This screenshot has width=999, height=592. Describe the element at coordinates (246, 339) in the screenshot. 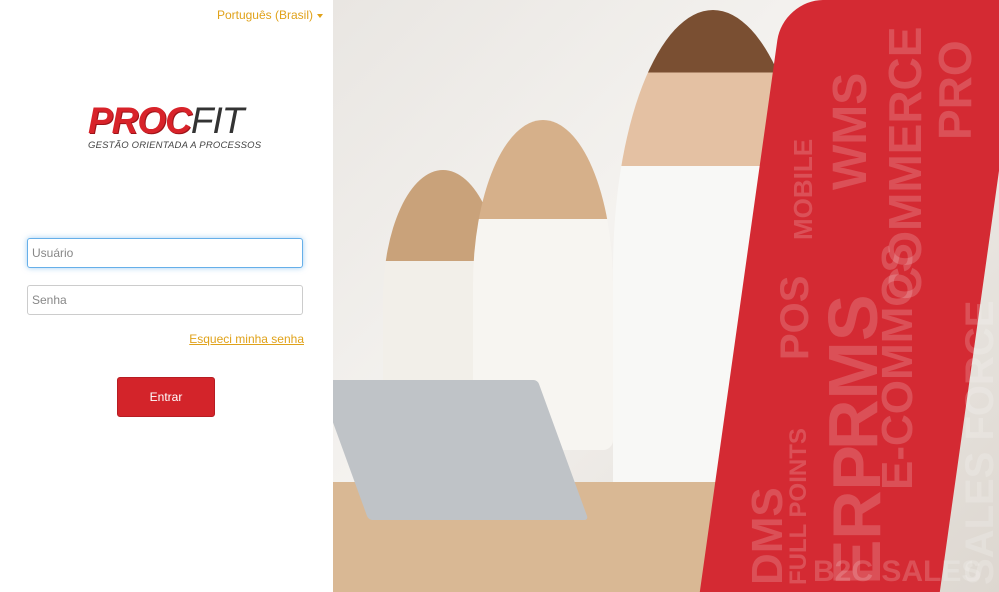

I see `forgot-password-link: Esqueci minha senha` at that location.